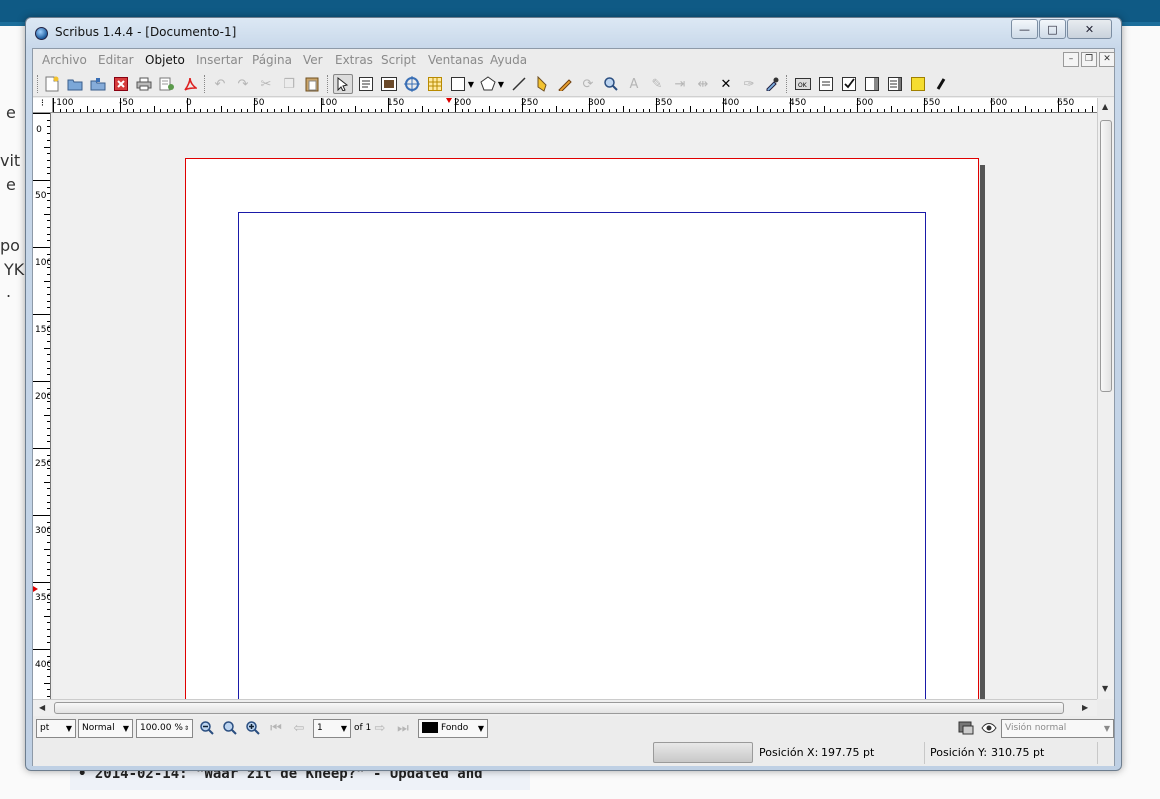  I want to click on previous-page-icon: ⇦, so click(299, 728).